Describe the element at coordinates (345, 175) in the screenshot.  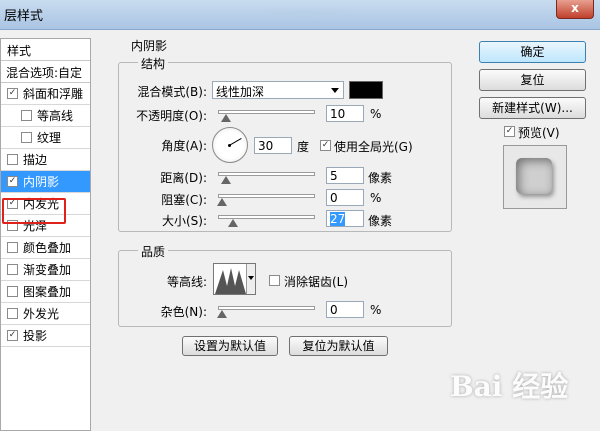
I see `distance-input: 5` at that location.